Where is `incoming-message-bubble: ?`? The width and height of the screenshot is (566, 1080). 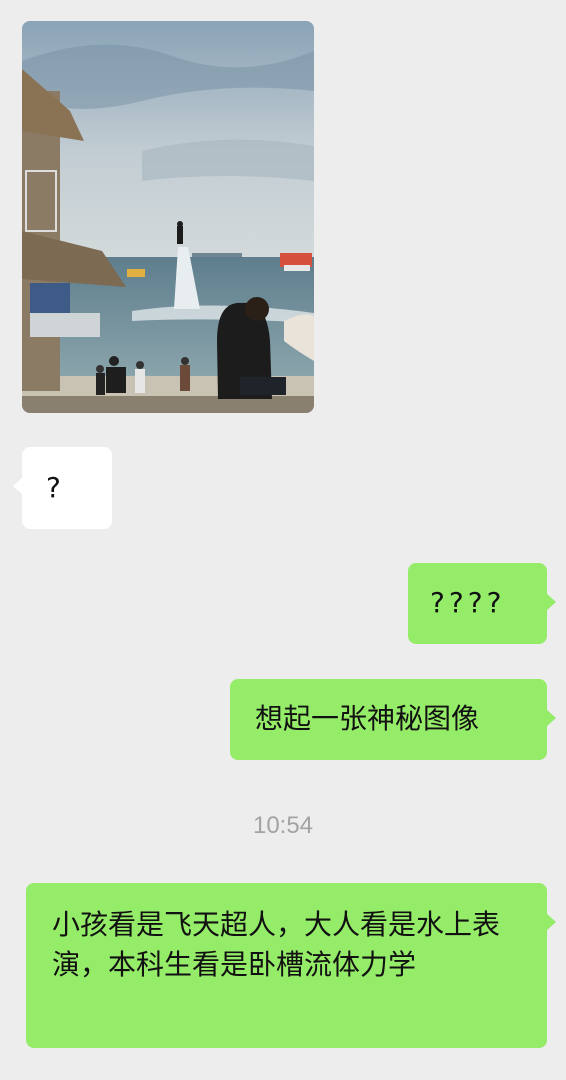
incoming-message-bubble: ? is located at coordinates (62, 488).